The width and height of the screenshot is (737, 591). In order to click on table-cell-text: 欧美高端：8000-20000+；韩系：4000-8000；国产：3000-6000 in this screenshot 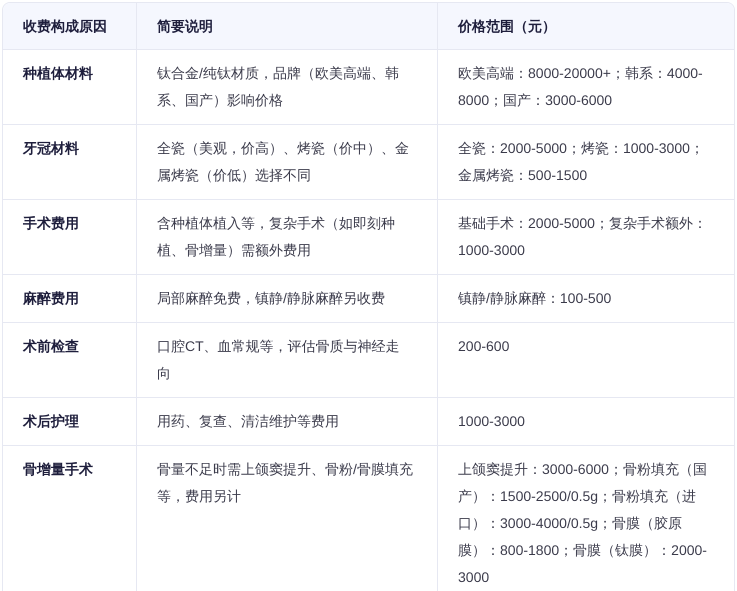, I will do `click(581, 87)`.